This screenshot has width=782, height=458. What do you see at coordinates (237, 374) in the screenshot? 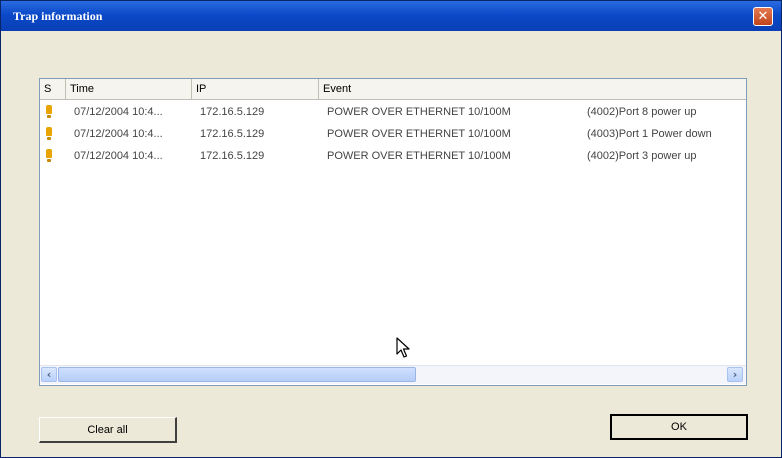
I see `scrollbar-thumb` at bounding box center [237, 374].